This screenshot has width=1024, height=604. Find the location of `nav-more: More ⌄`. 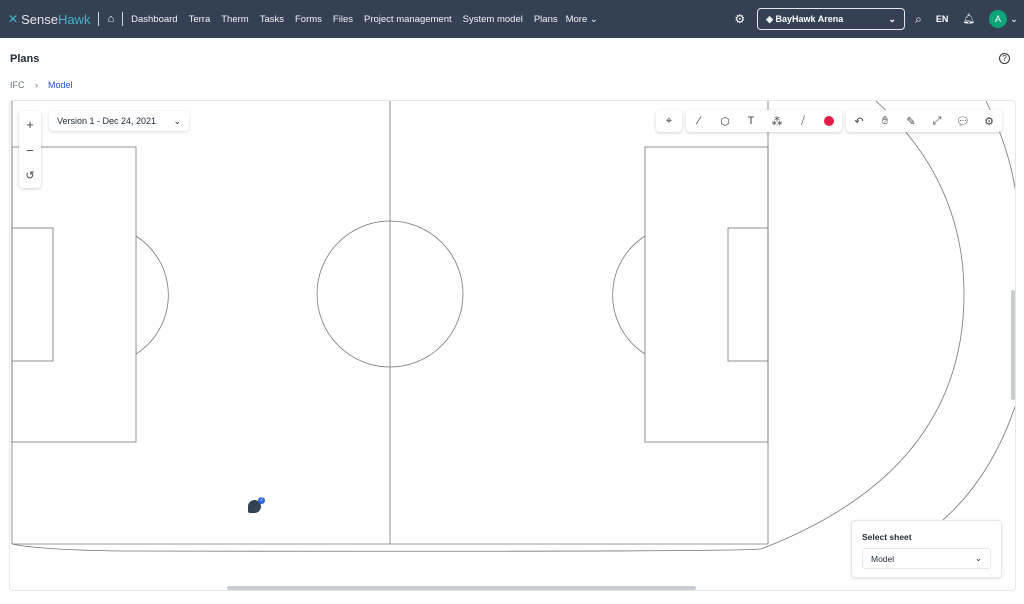

nav-more: More ⌄ is located at coordinates (582, 19).